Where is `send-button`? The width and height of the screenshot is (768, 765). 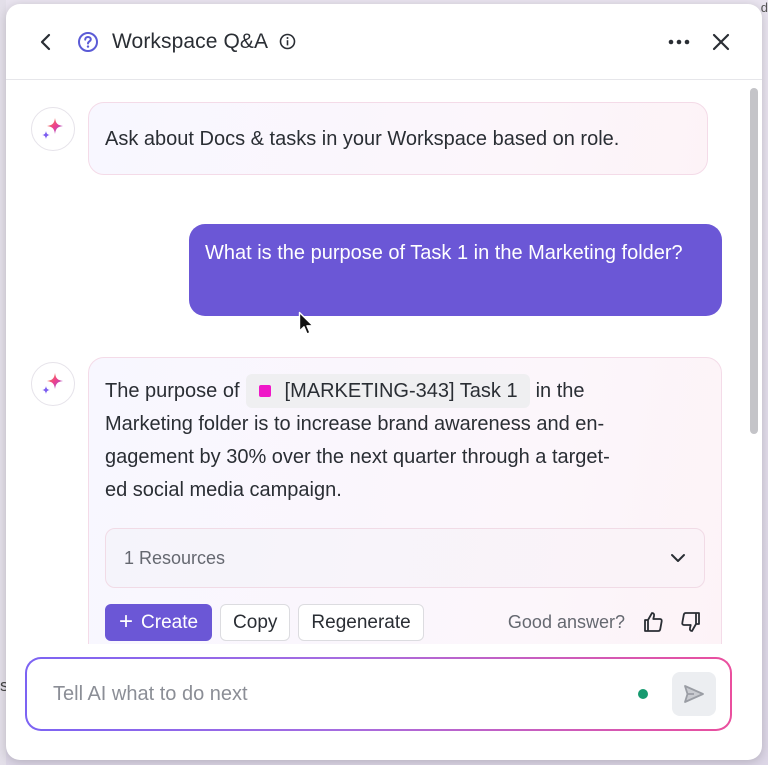
send-button is located at coordinates (694, 694).